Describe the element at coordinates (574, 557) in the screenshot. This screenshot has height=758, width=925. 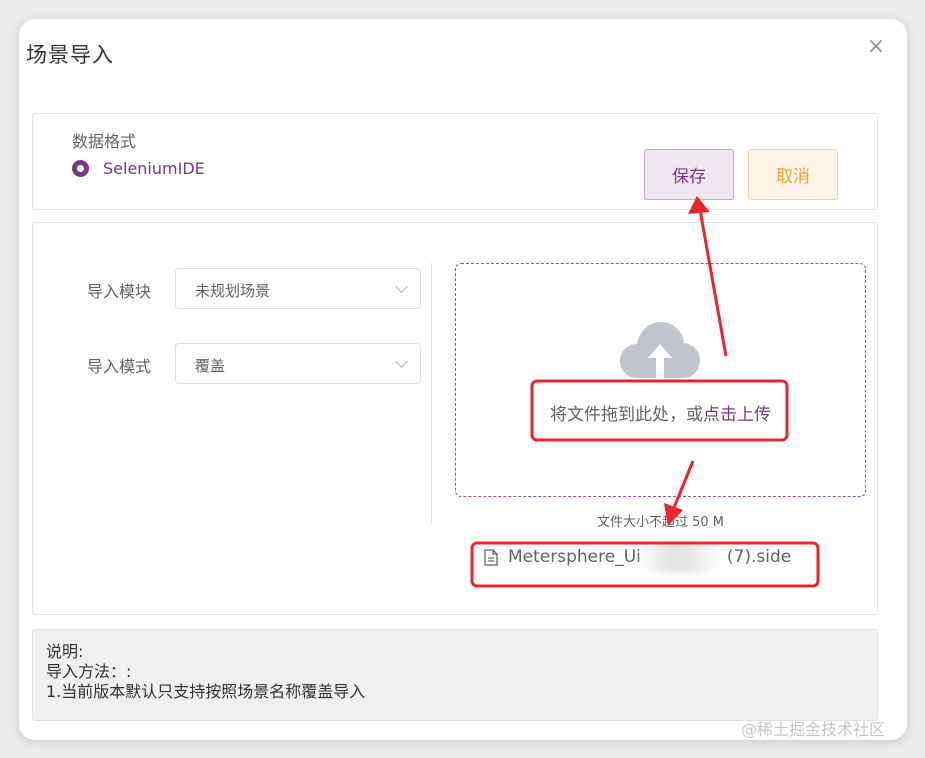
I see `file-name-prefix: Metersphere_Ui` at that location.